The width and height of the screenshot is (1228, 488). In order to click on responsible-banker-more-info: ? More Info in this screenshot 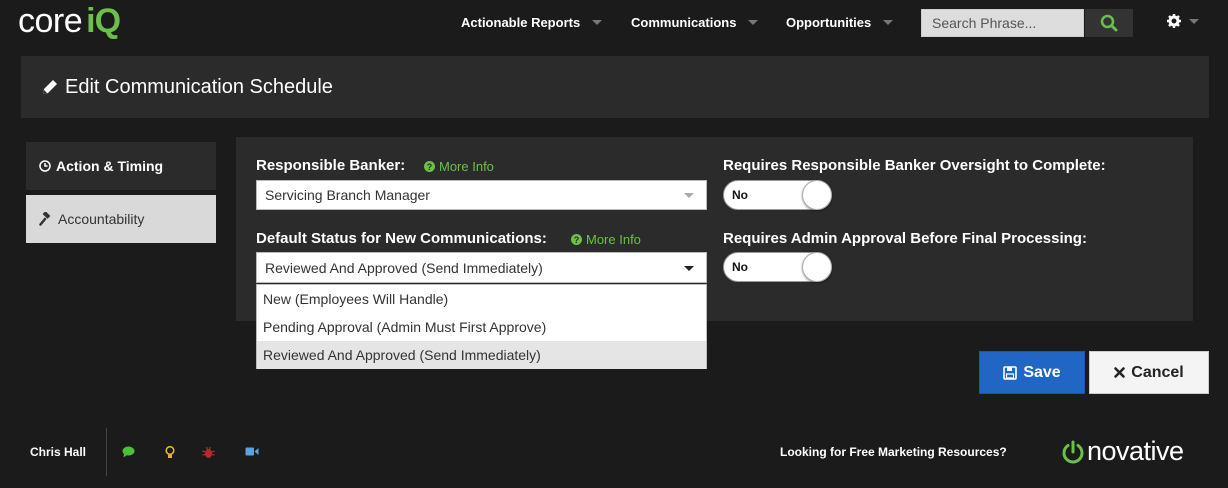, I will do `click(459, 166)`.